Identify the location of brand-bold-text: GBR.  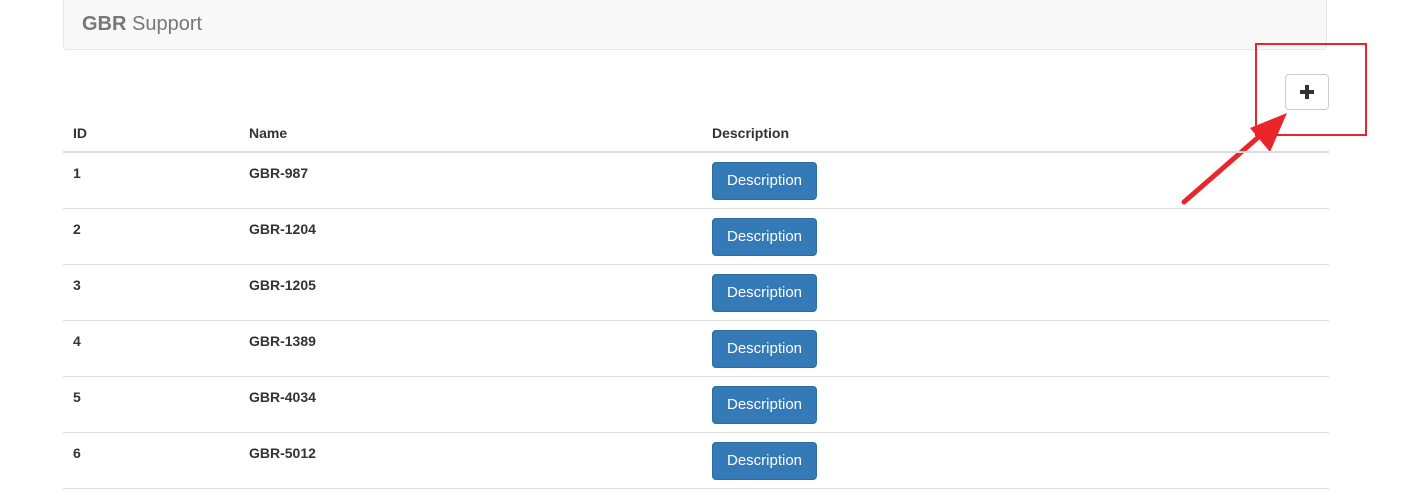
(104, 24).